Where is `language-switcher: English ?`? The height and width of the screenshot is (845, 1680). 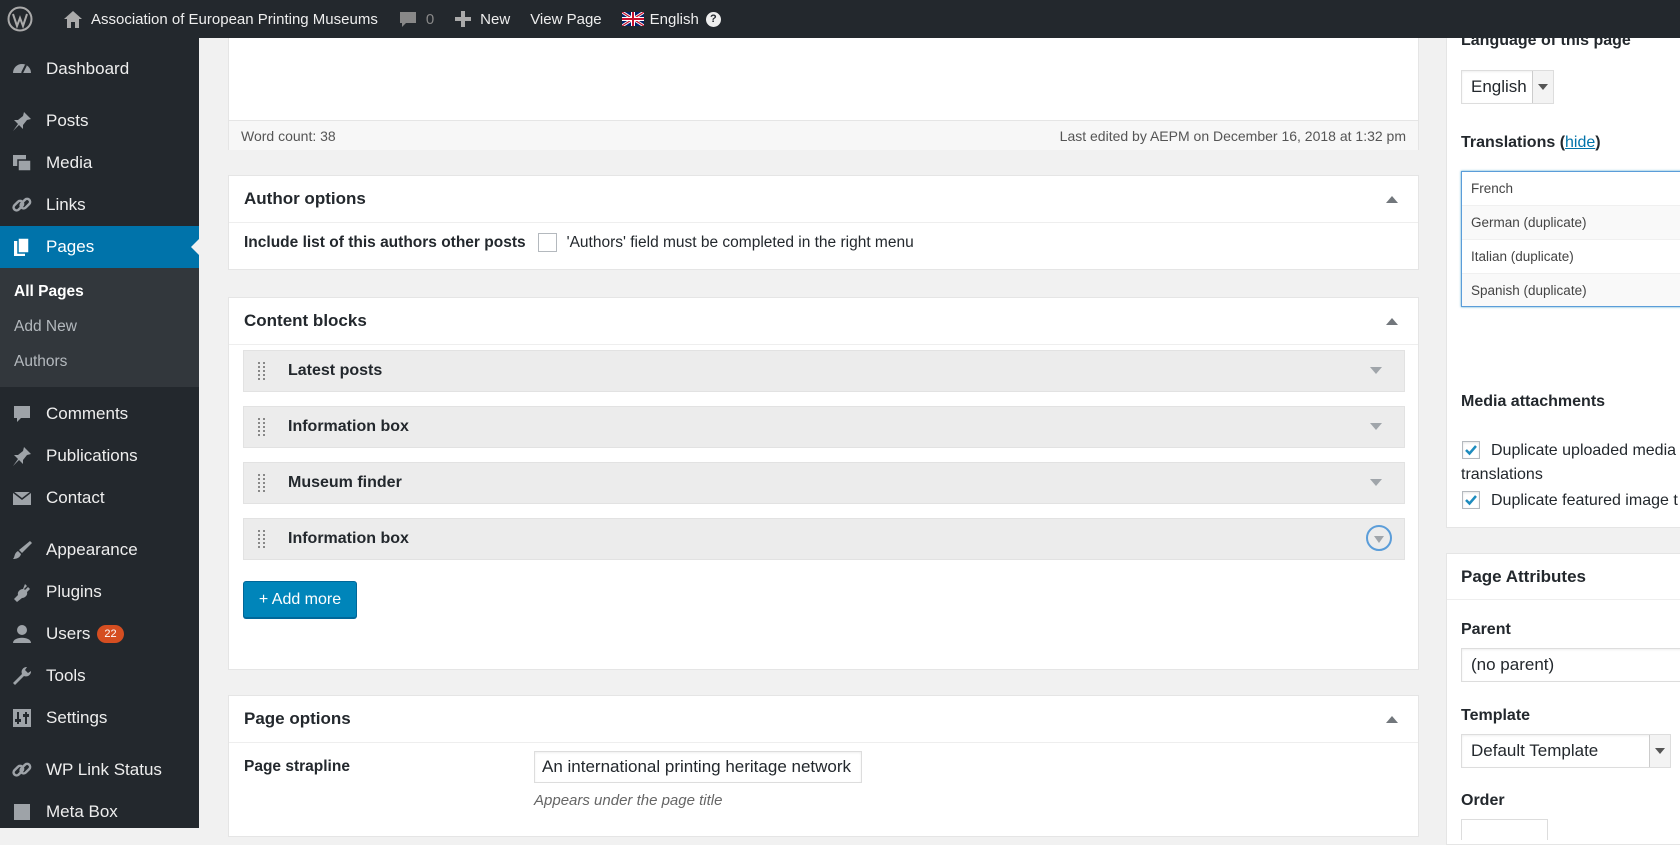
language-switcher: English ? is located at coordinates (671, 19).